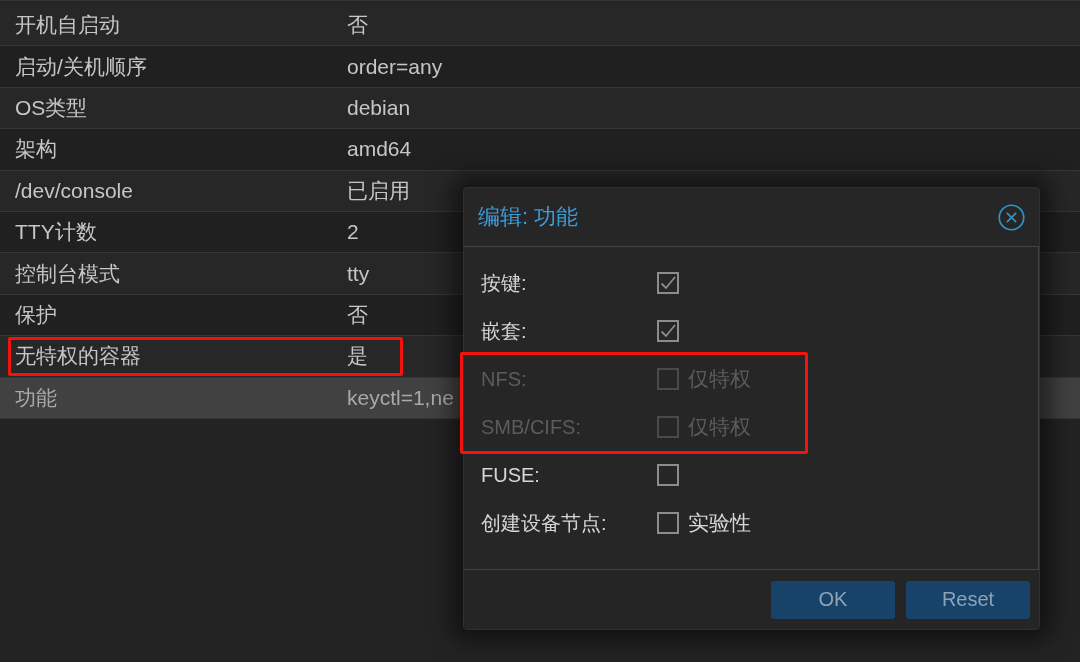 Image resolution: width=1080 pixels, height=662 pixels. I want to click on field-label: 嵌套:, so click(504, 331).